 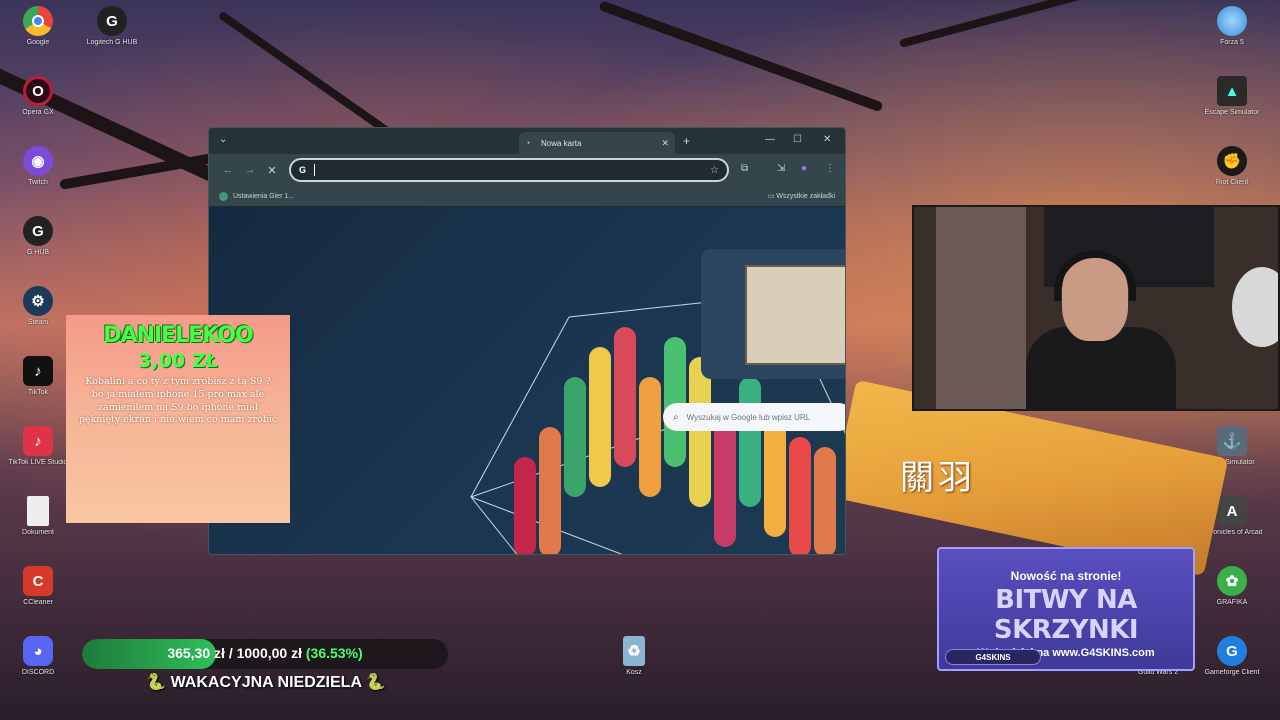 What do you see at coordinates (1066, 615) in the screenshot?
I see `ad-title: BITWY NA SKRZYNKI` at bounding box center [1066, 615].